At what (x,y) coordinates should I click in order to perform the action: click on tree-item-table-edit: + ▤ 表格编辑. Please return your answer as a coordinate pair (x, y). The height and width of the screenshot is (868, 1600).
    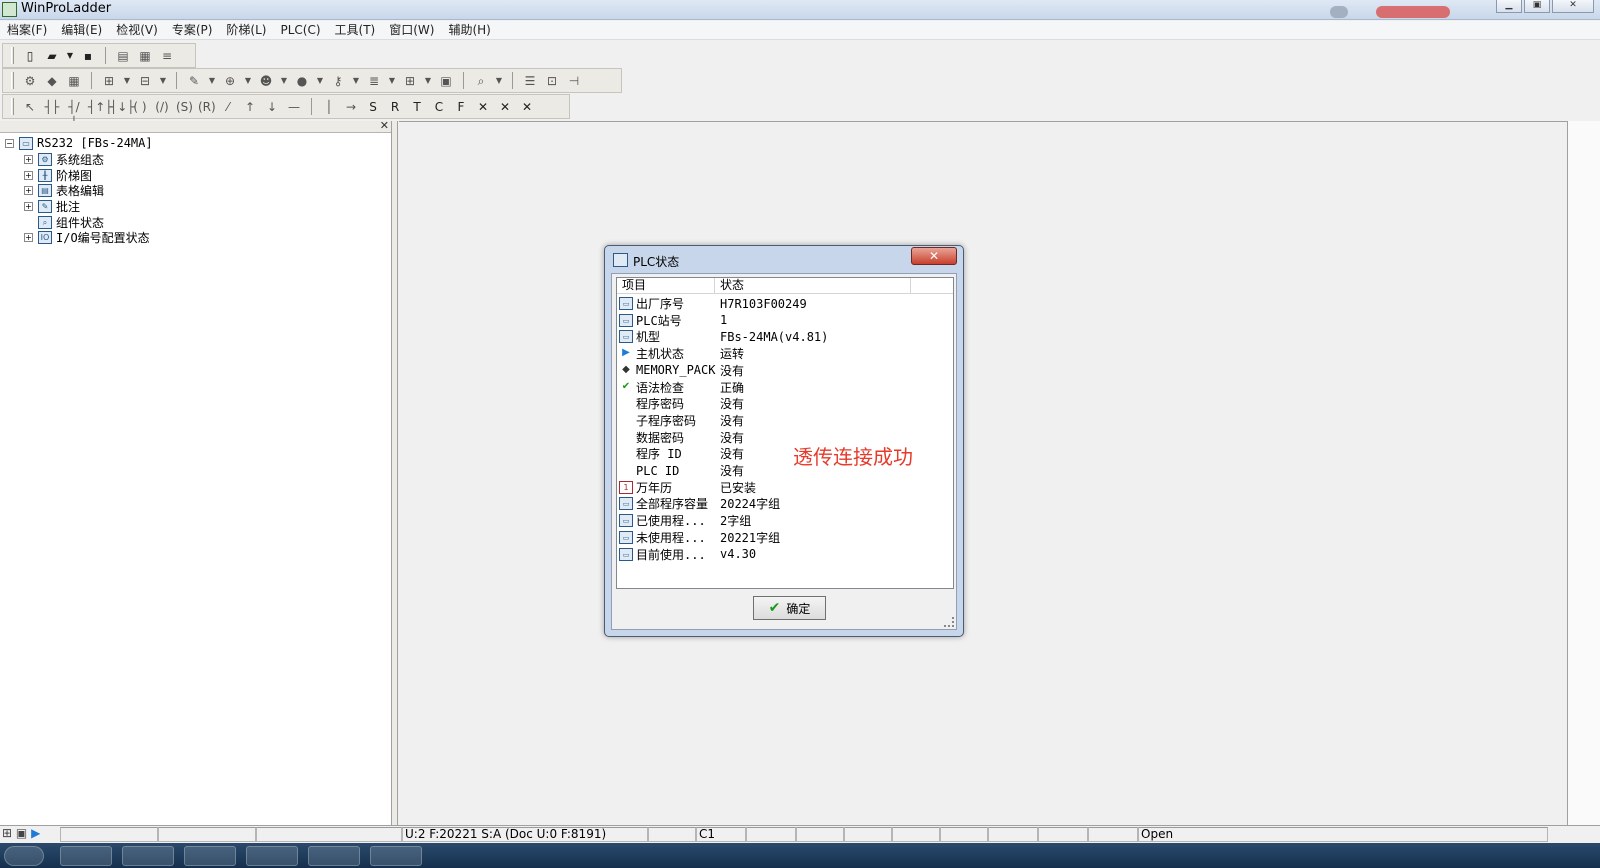
    Looking at the image, I should click on (64, 190).